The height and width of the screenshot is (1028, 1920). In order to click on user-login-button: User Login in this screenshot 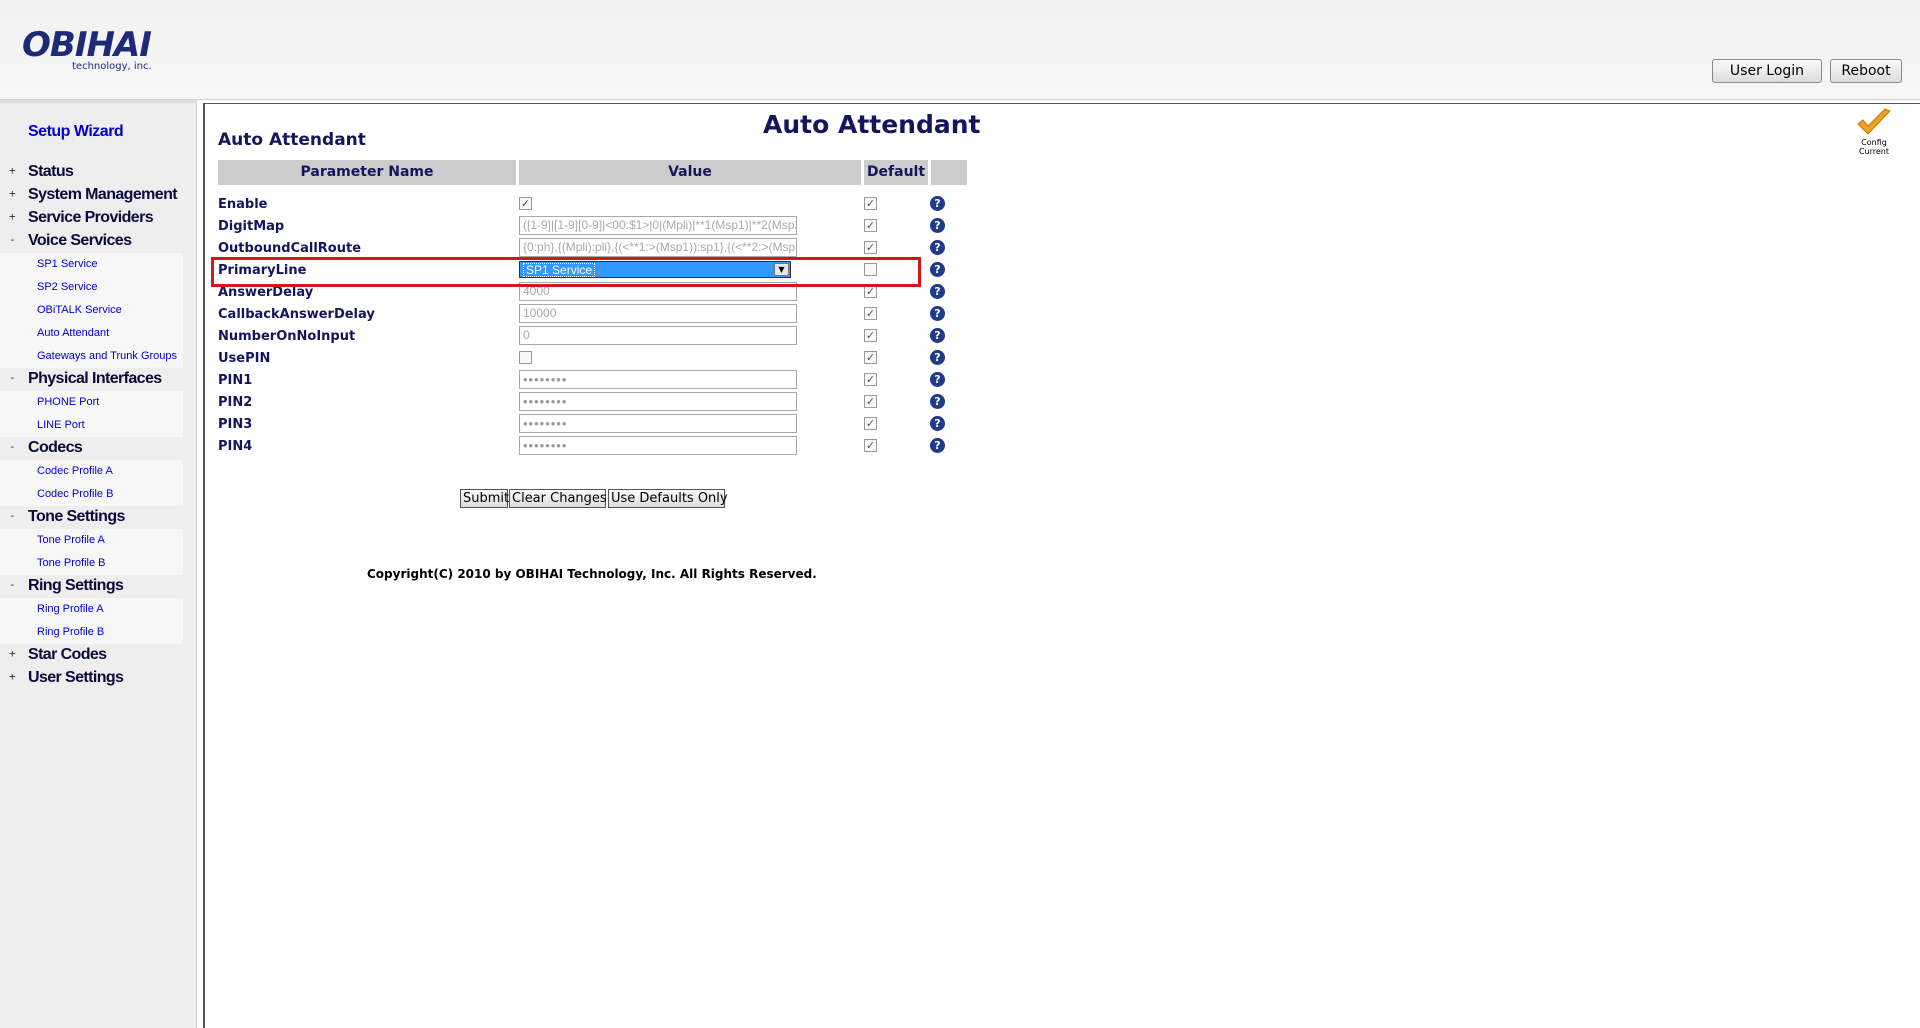, I will do `click(1767, 71)`.